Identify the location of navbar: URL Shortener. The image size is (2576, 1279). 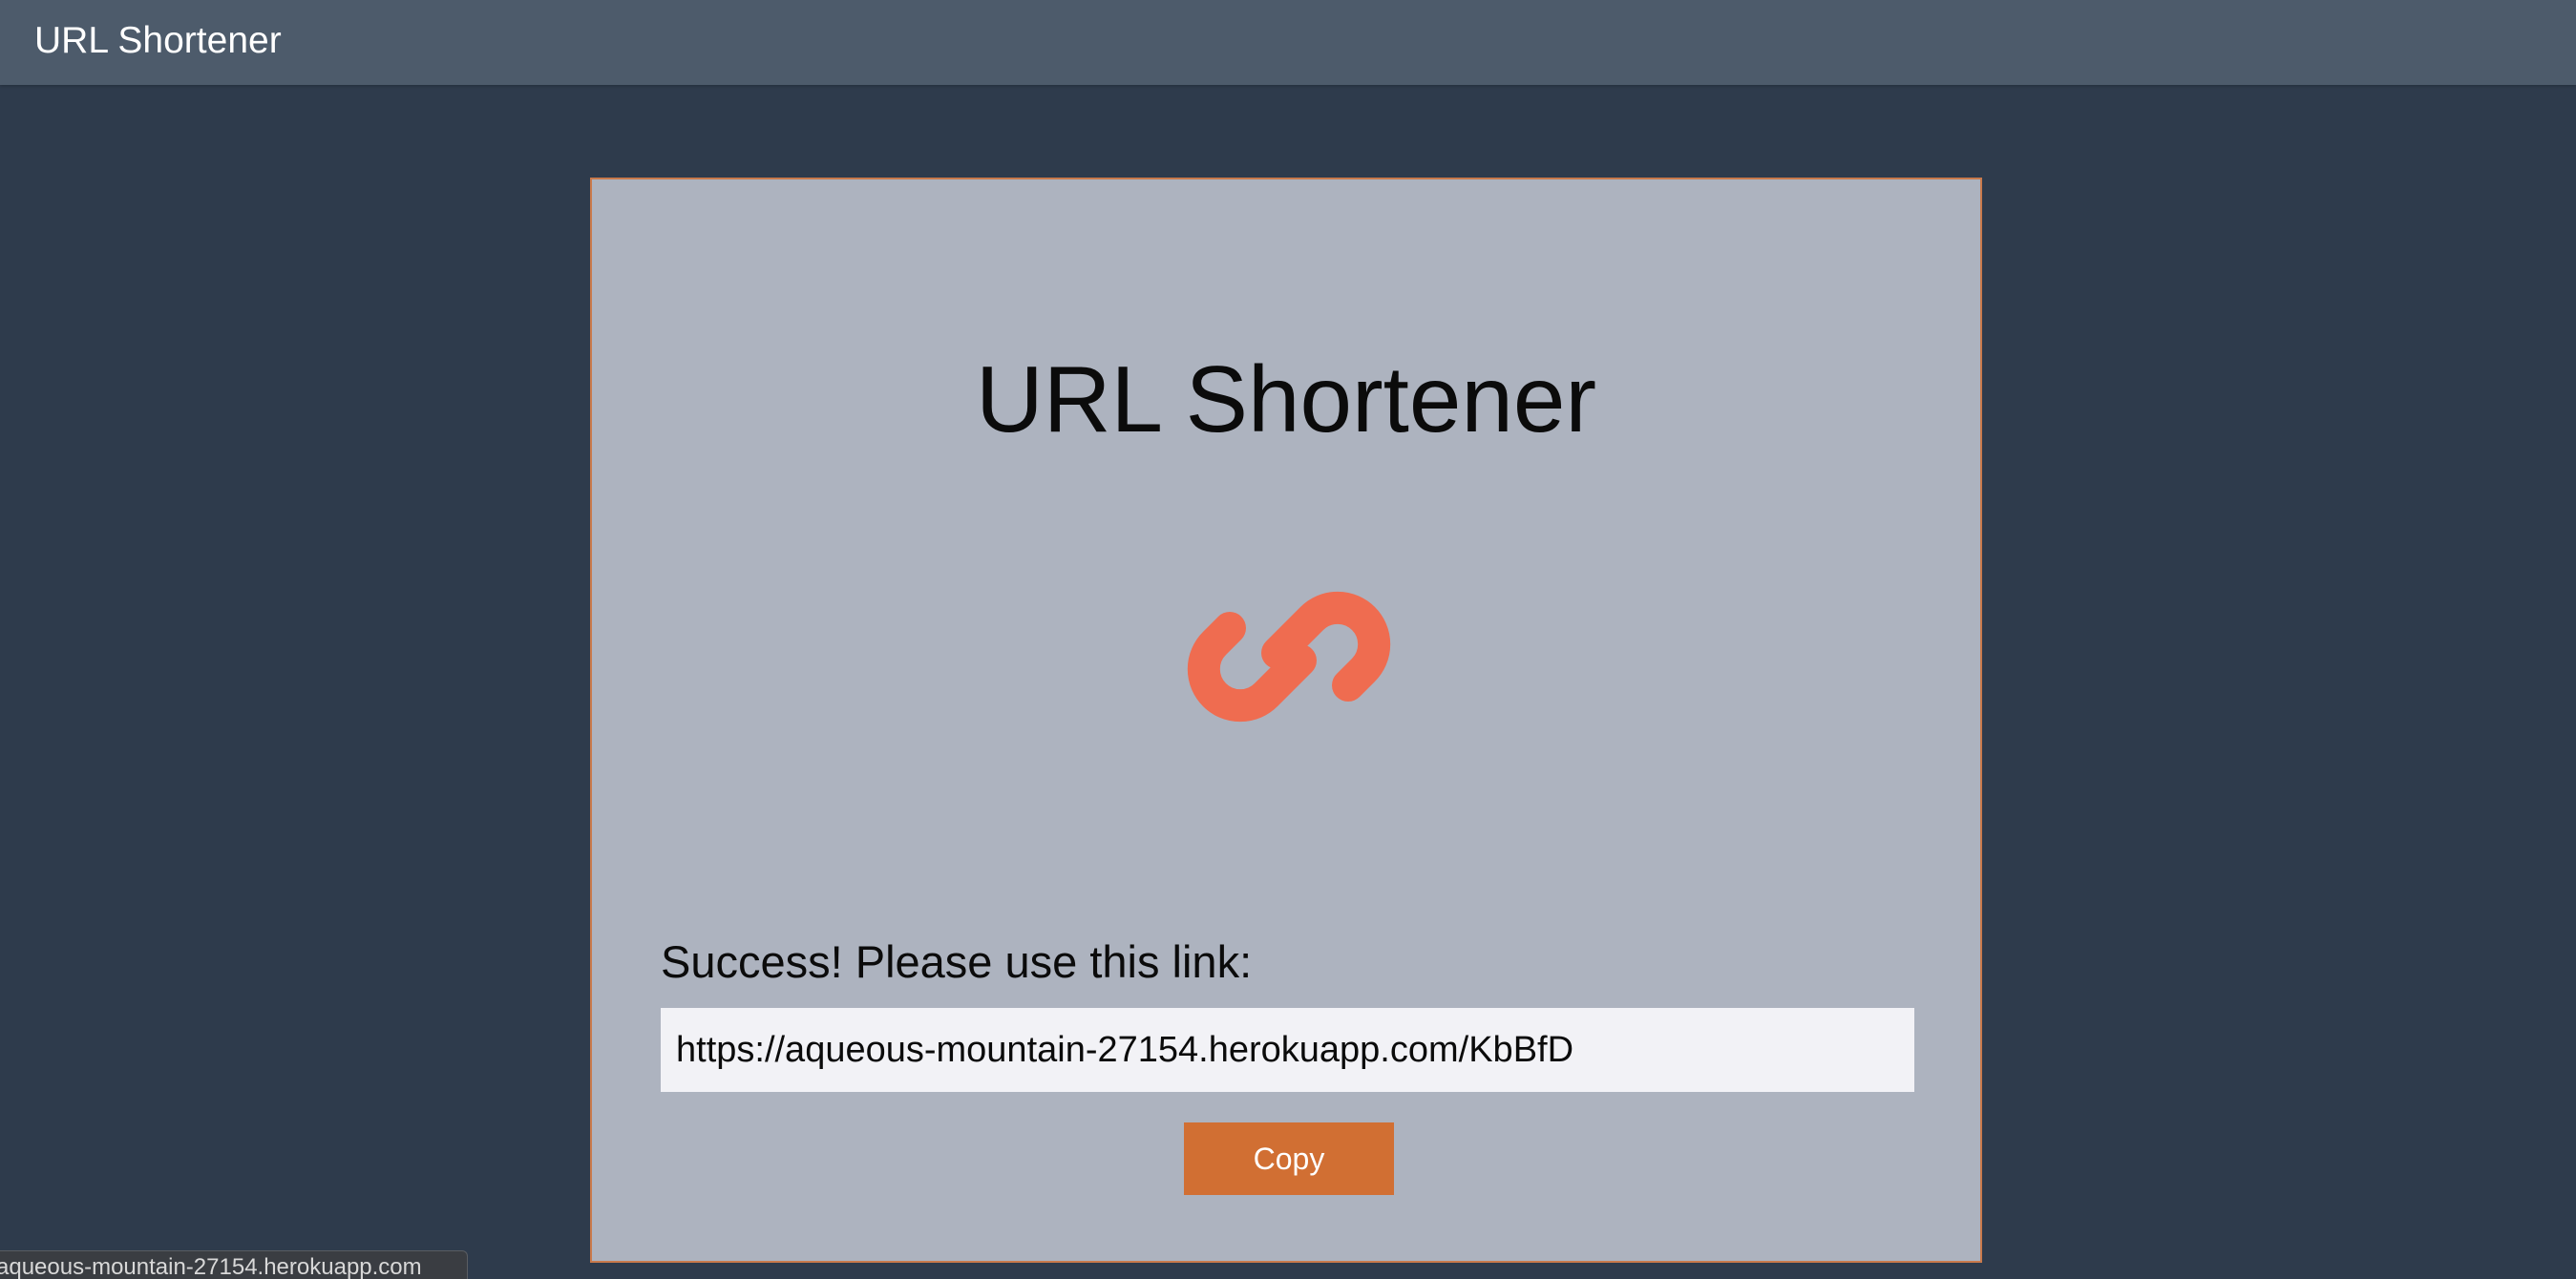
(1288, 42).